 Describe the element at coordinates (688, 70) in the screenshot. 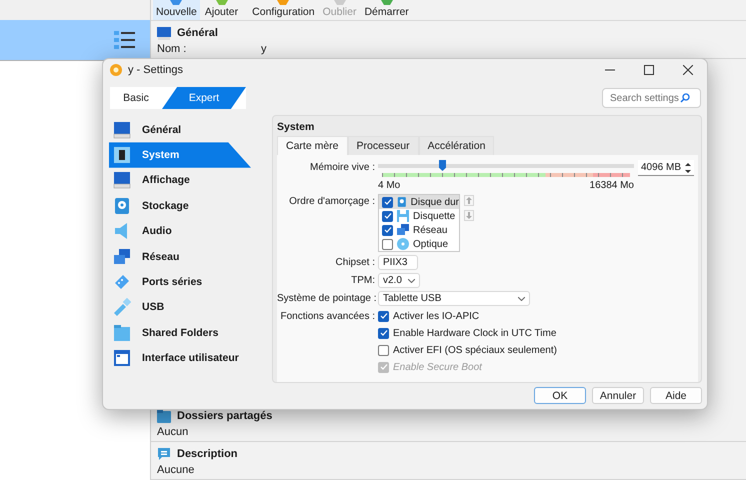

I see `close-icon` at that location.